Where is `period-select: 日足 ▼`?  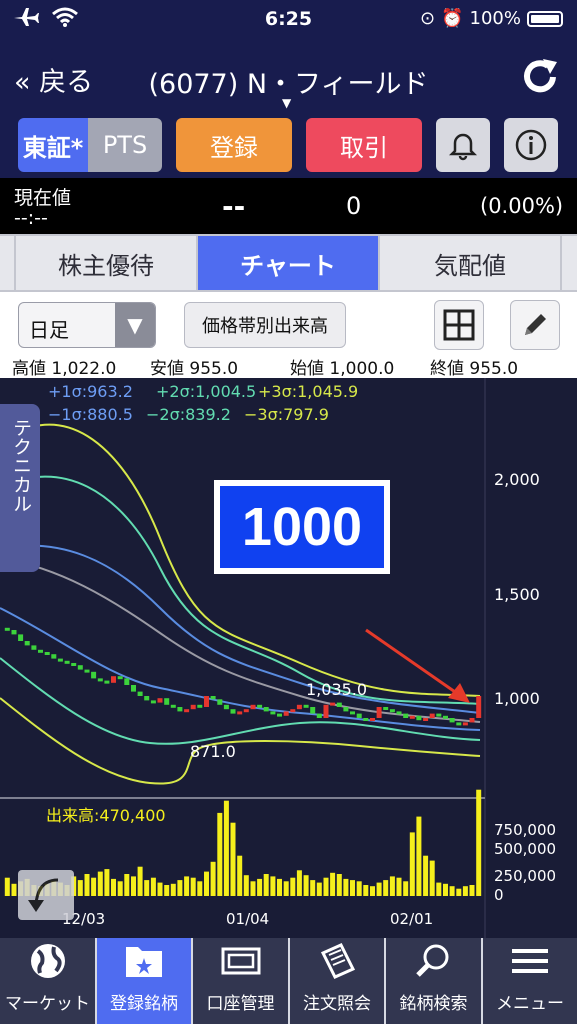 period-select: 日足 ▼ is located at coordinates (87, 325).